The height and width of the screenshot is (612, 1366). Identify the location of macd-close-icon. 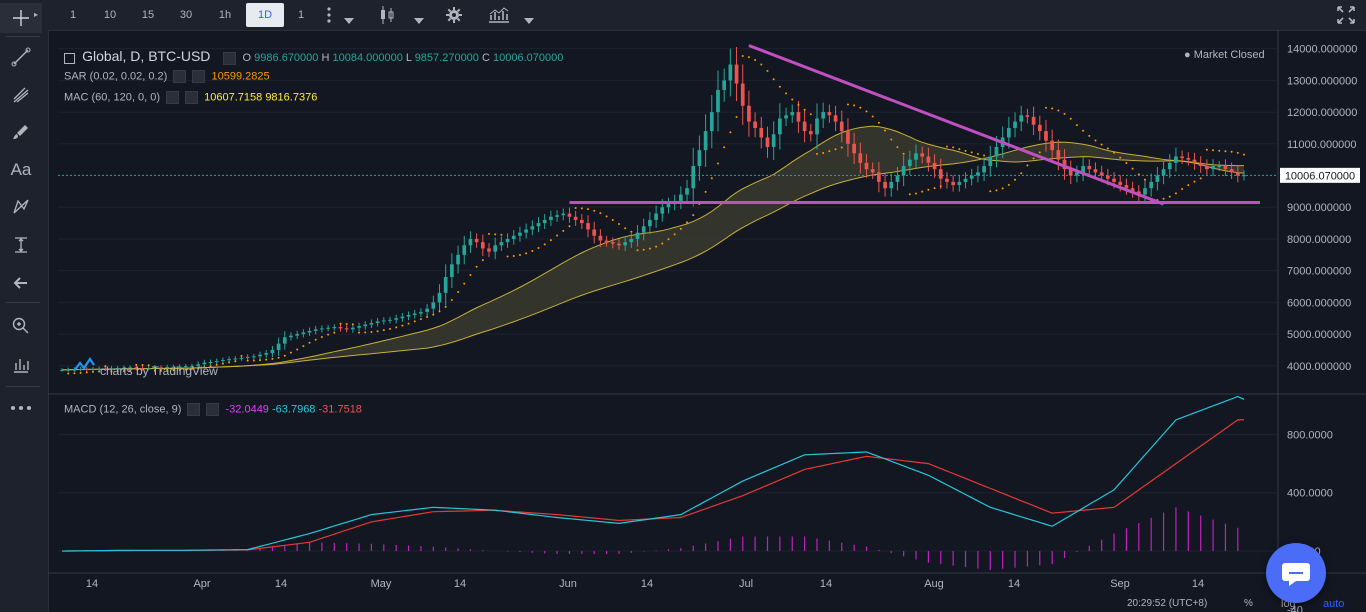
(213, 409).